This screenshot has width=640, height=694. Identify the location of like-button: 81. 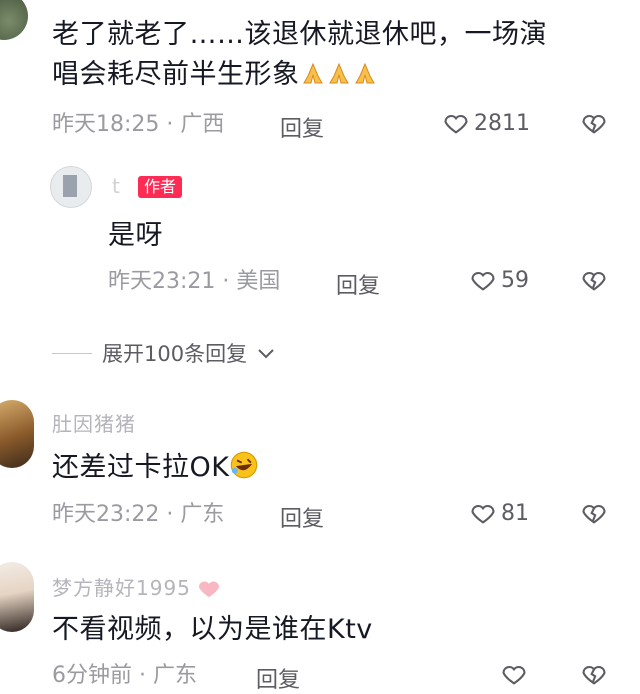
(499, 513).